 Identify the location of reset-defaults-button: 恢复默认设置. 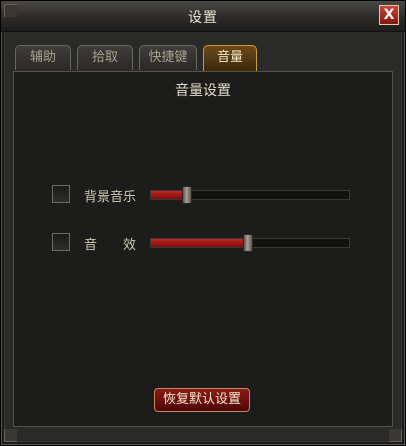
(202, 400).